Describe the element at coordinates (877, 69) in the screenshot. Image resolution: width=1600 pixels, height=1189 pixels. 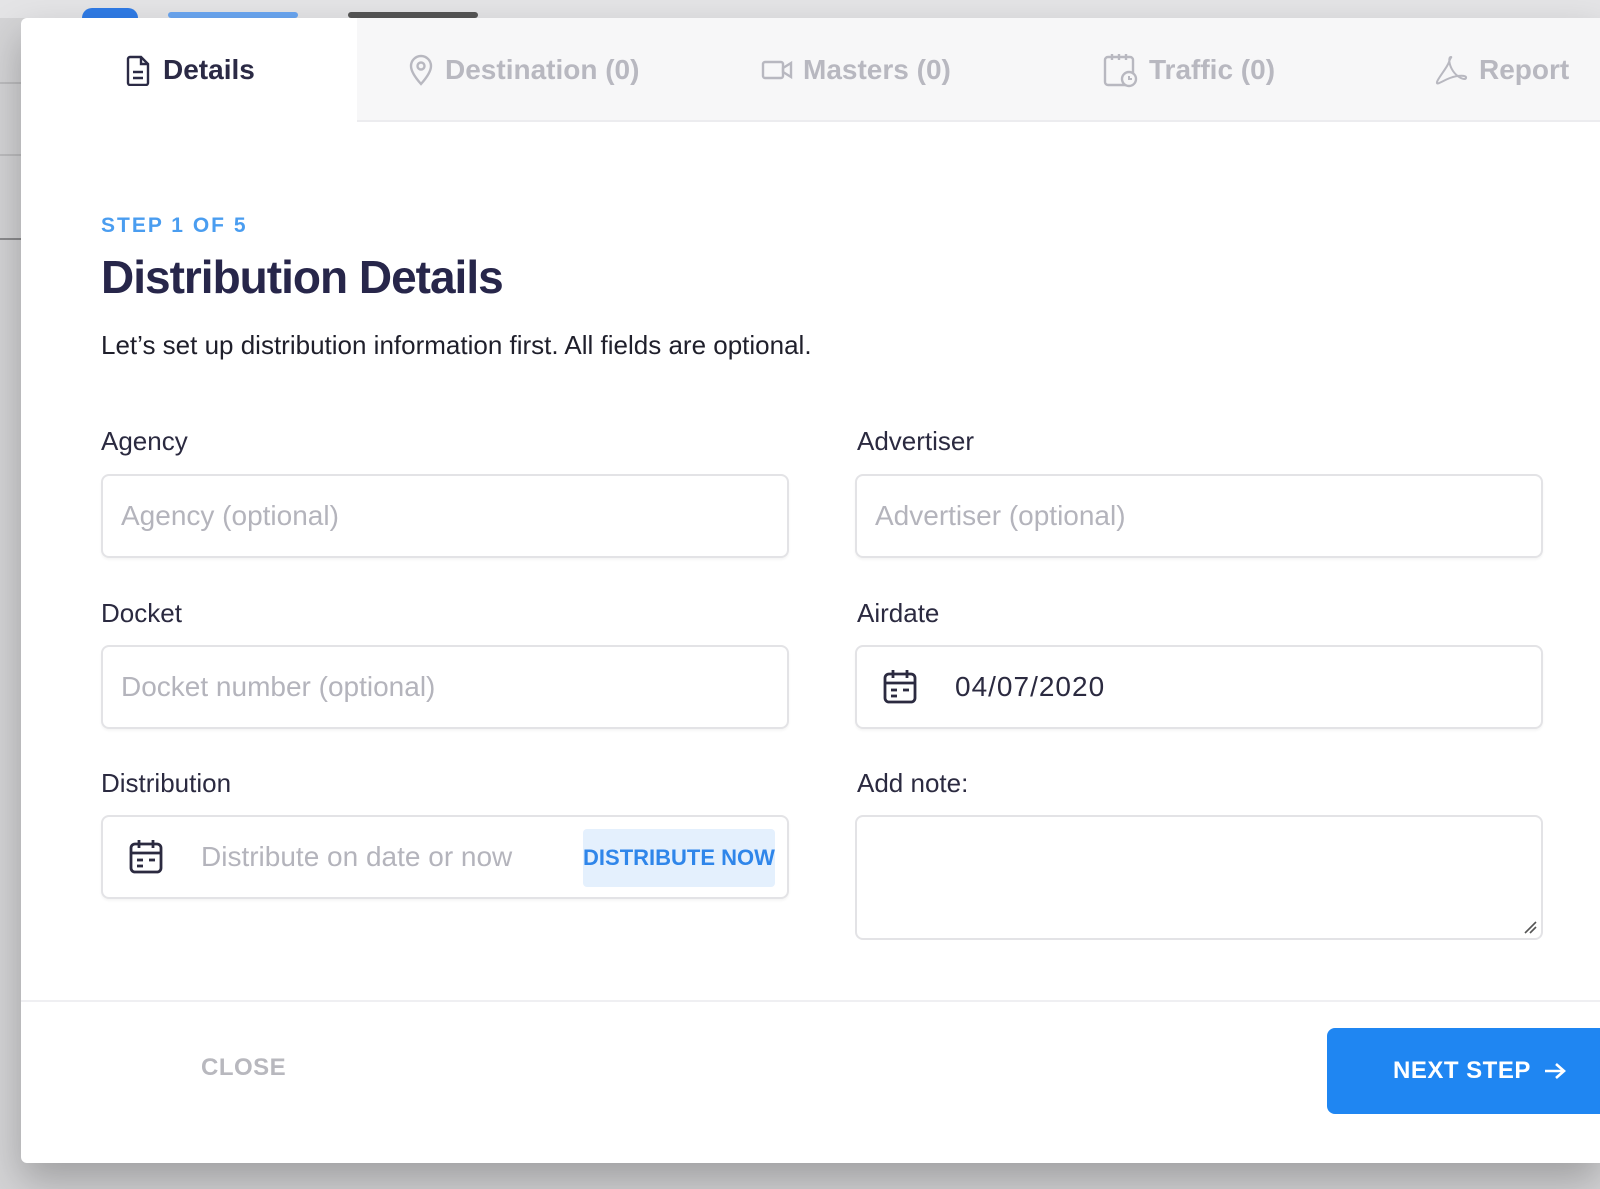
I see `tab-label: Masters (0)` at that location.